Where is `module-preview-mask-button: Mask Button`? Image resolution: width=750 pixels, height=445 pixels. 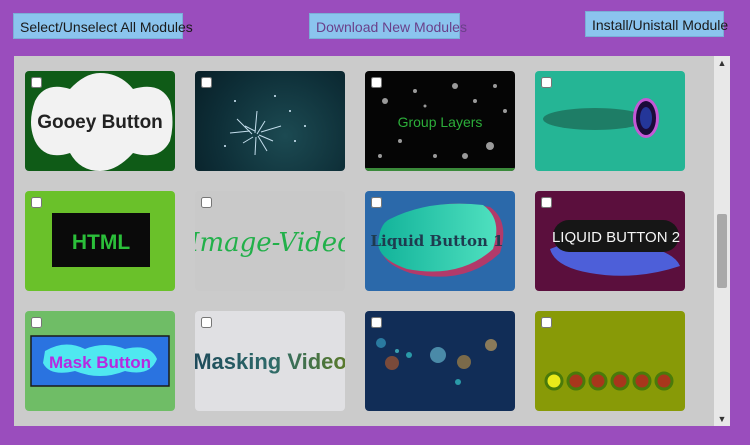 module-preview-mask-button: Mask Button is located at coordinates (100, 361).